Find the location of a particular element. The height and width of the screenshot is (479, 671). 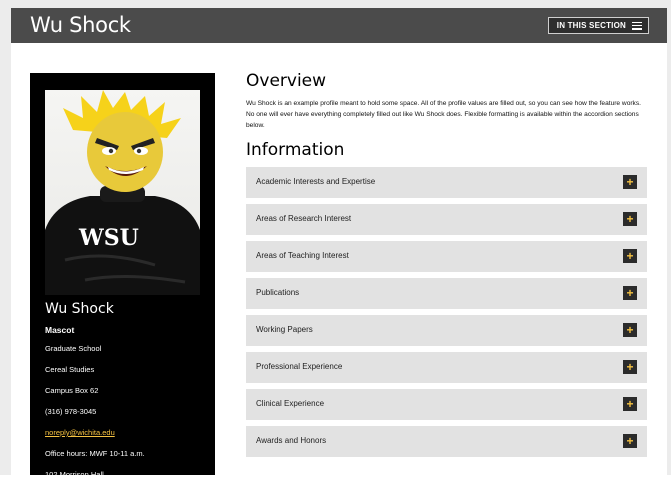

accordion-item-publications: Publications + is located at coordinates (446, 293).